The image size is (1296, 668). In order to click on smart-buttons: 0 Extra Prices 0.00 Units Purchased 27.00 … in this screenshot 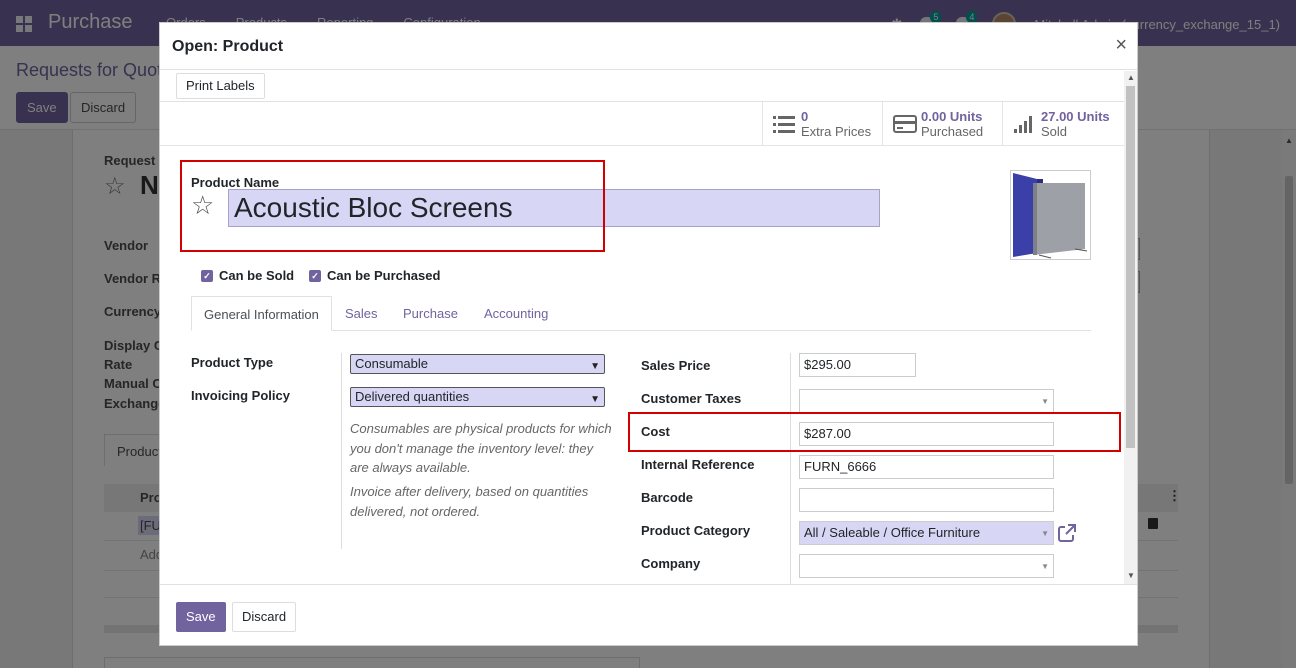, I will do `click(642, 124)`.